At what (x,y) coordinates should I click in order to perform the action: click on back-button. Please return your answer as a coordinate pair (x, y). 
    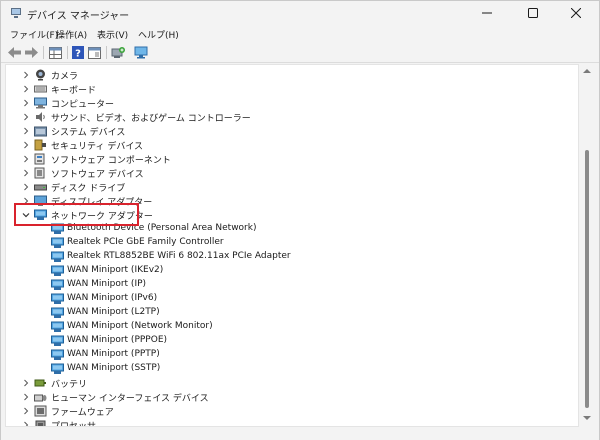
    Looking at the image, I should click on (14, 52).